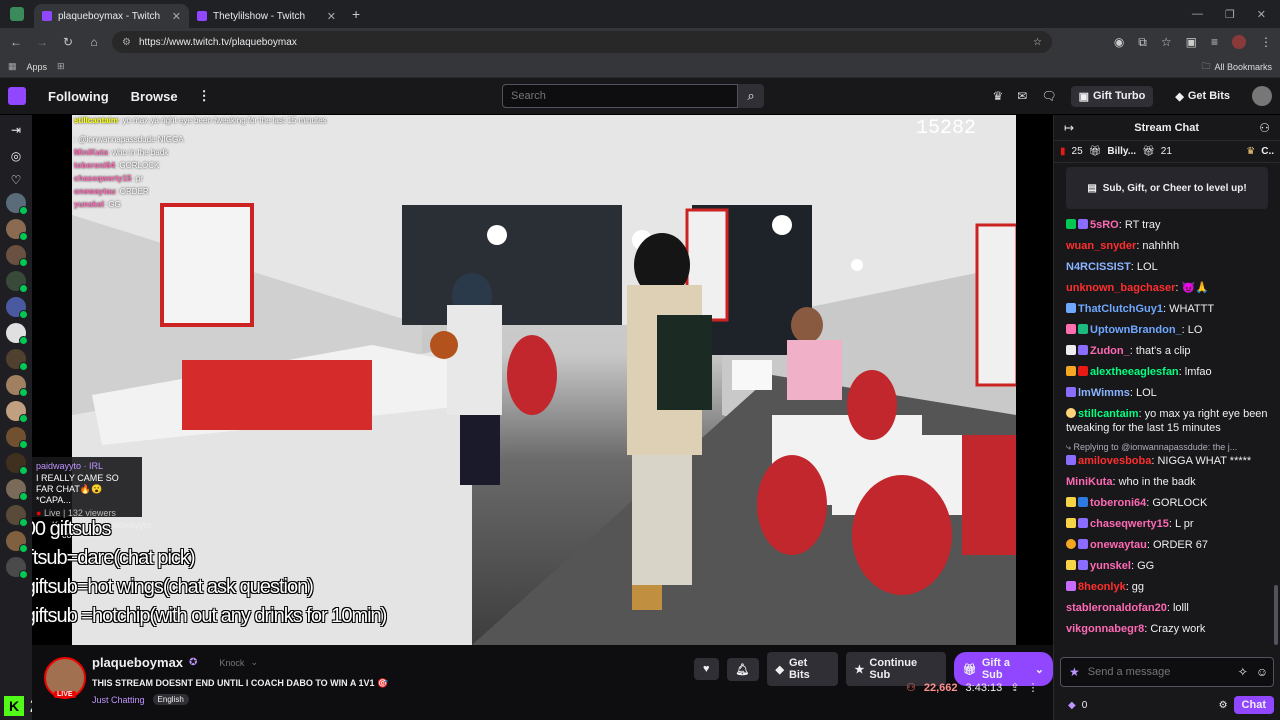 This screenshot has width=1280, height=720. I want to click on twitch-logo-icon, so click(17, 96).